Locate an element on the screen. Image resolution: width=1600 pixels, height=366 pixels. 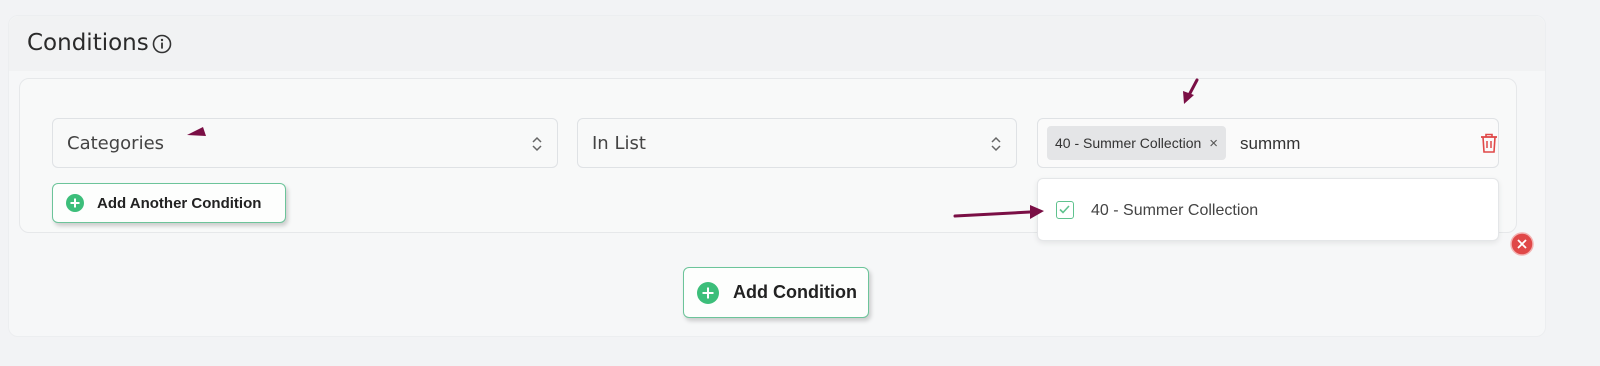
add-another-condition-button: Add Another Condition is located at coordinates (169, 203).